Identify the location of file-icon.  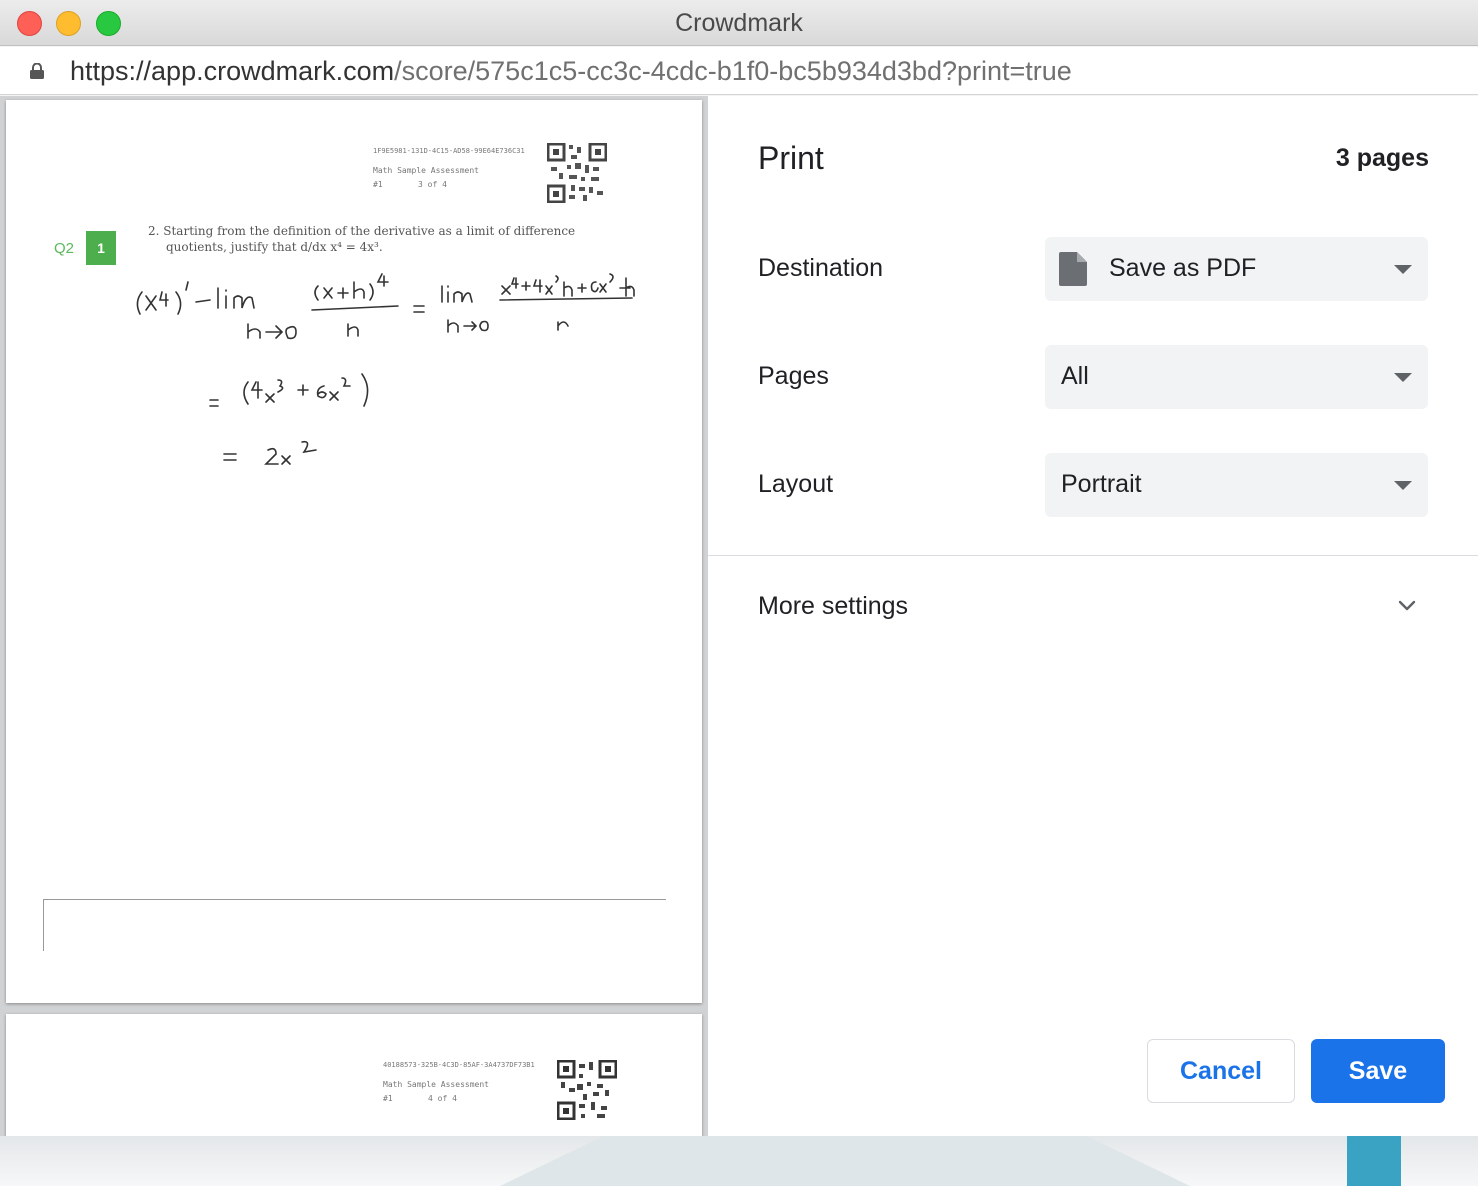
(1073, 269).